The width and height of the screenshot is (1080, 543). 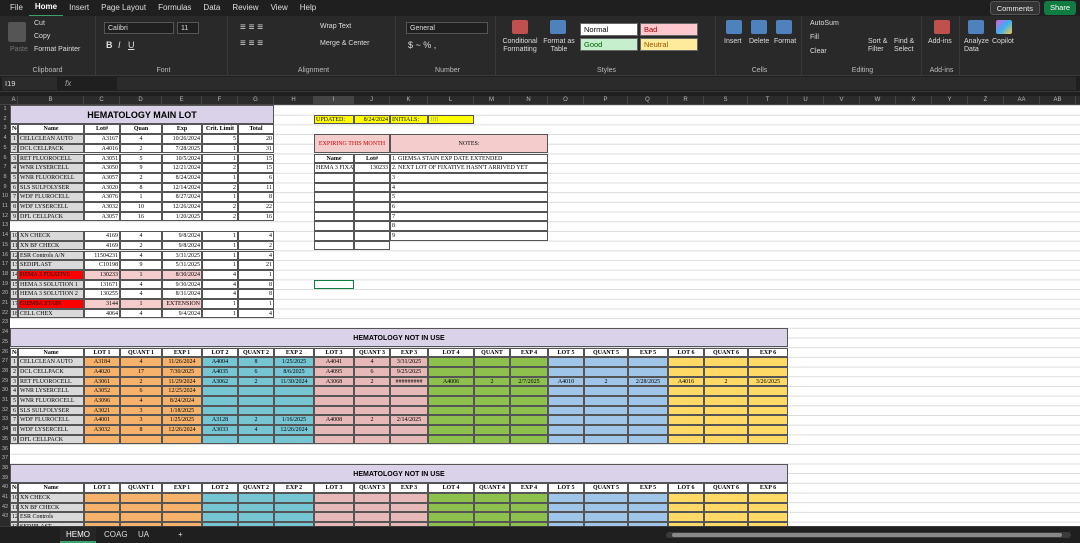 I want to click on column-header: LOT 4, so click(x=451, y=488).